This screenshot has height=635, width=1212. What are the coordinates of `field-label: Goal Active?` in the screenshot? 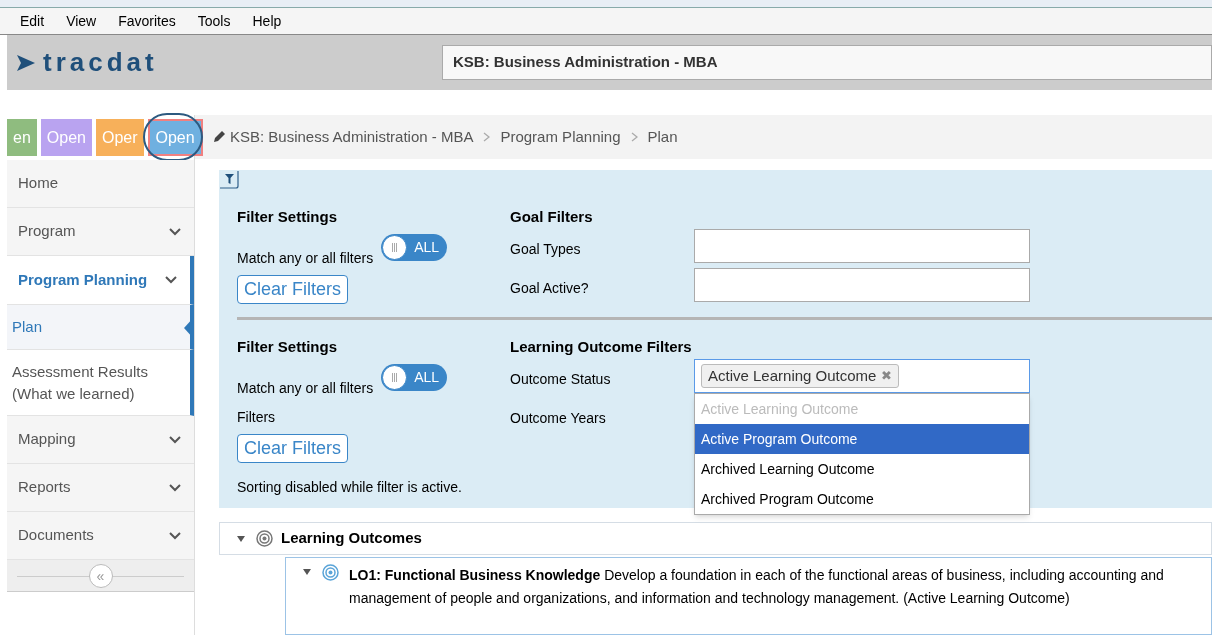 It's located at (550, 289).